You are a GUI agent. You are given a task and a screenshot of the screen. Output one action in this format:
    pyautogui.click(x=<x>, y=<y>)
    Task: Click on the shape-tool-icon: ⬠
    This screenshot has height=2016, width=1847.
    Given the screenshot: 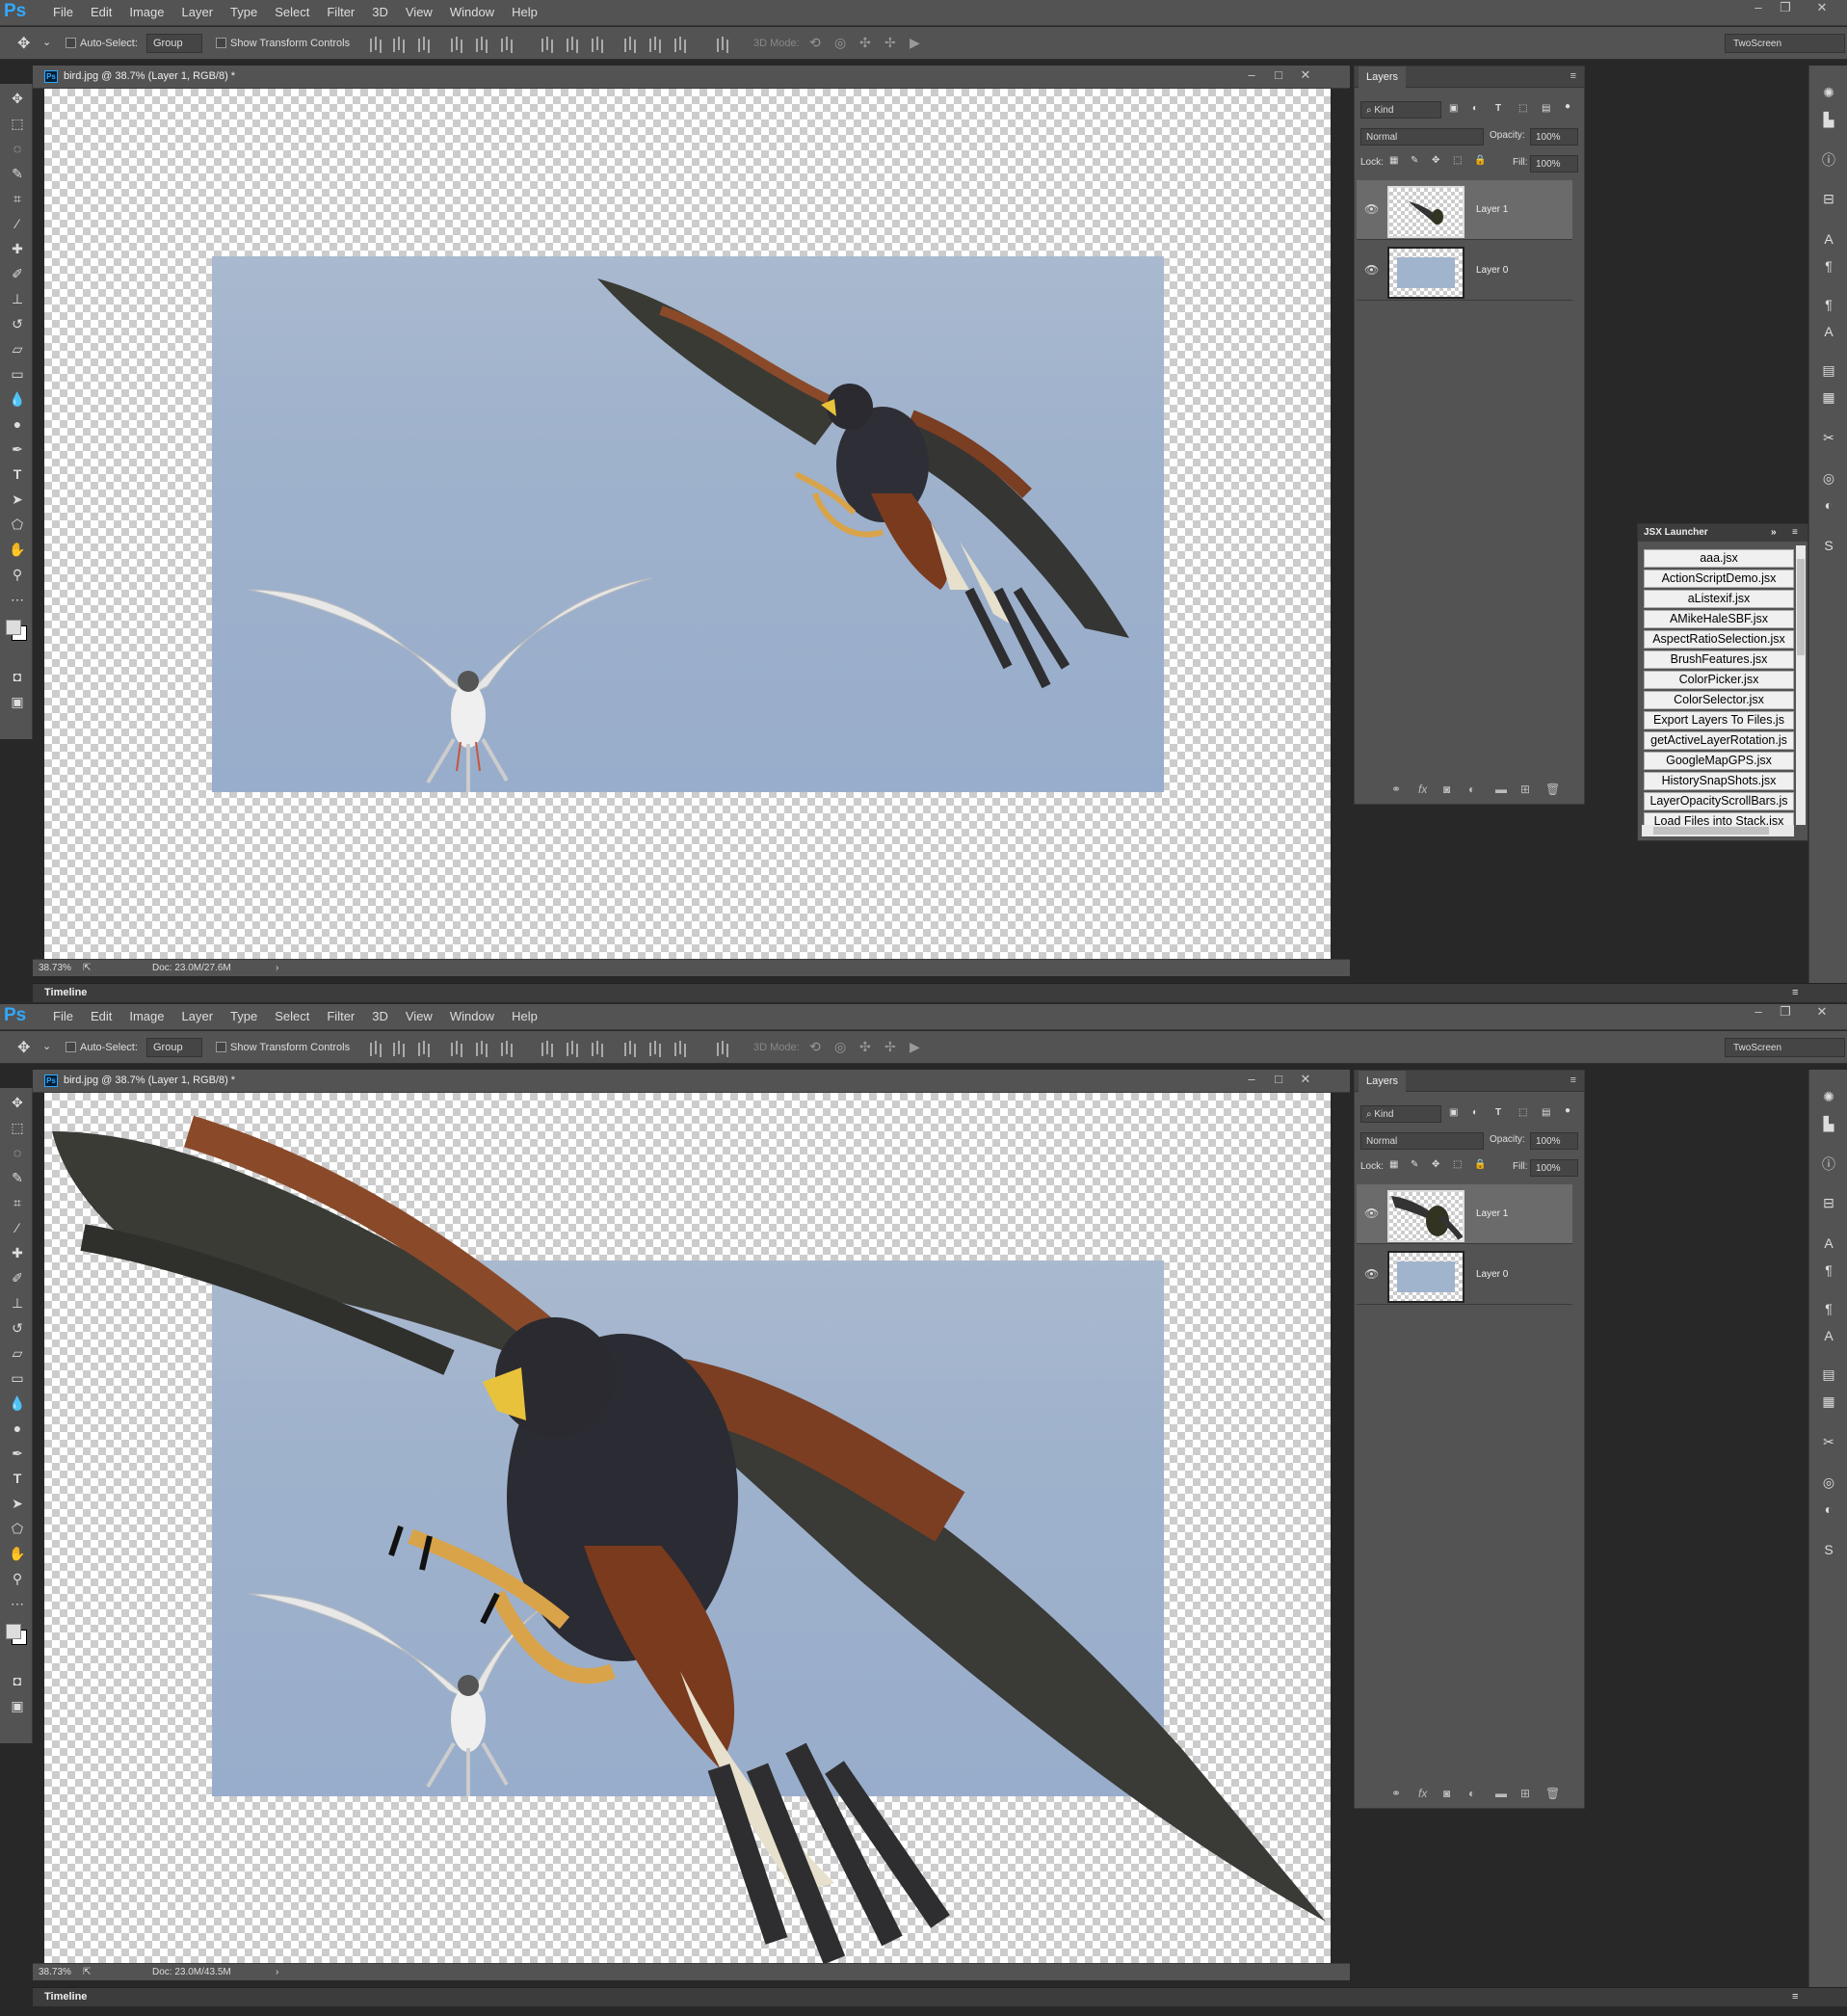 What is the action you would take?
    pyautogui.click(x=17, y=524)
    